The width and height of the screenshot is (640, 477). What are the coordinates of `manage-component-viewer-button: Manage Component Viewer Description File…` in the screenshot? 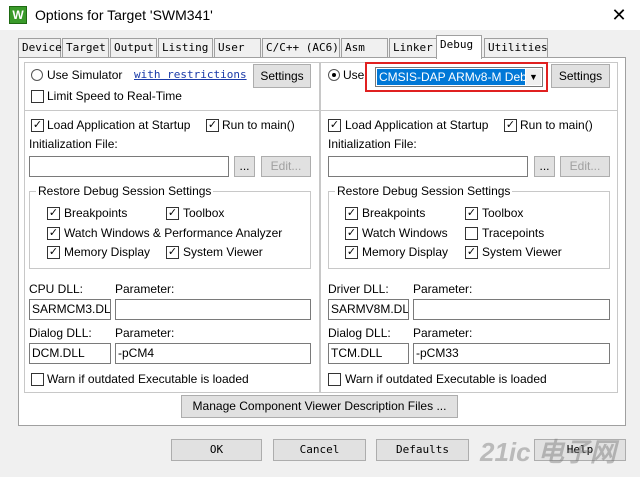 It's located at (319, 406).